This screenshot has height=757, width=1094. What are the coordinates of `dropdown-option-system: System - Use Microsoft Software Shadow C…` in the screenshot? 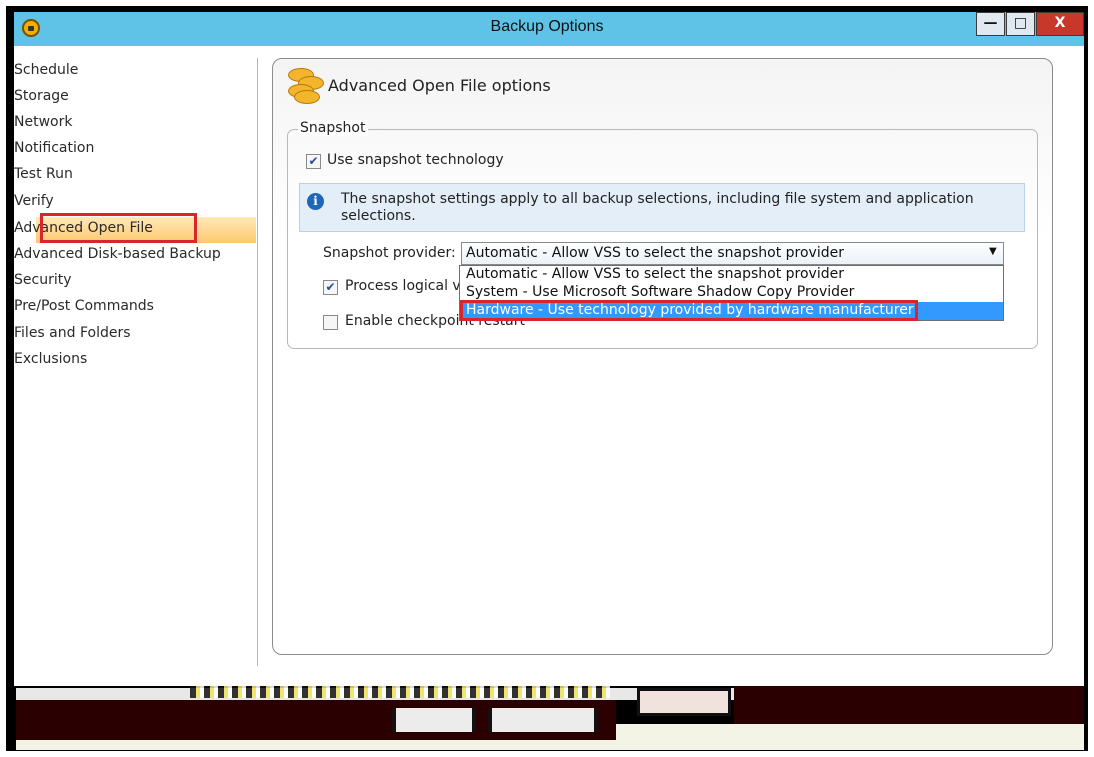 It's located at (660, 292).